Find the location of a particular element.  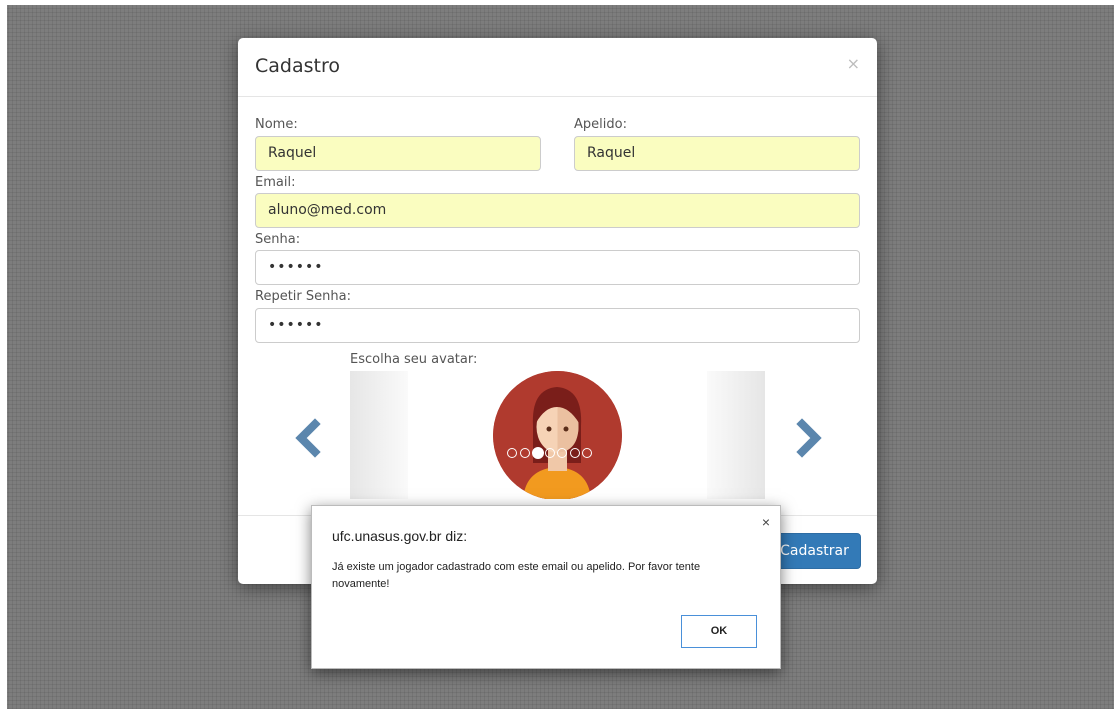

avatar-slide-prev is located at coordinates (379, 435).